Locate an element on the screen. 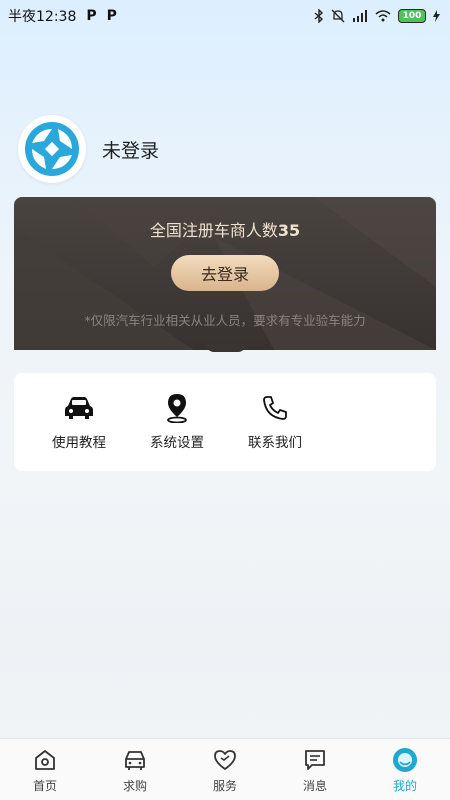 This screenshot has height=800, width=450. dealer-count-title: 全国注册车商人数35 is located at coordinates (225, 229).